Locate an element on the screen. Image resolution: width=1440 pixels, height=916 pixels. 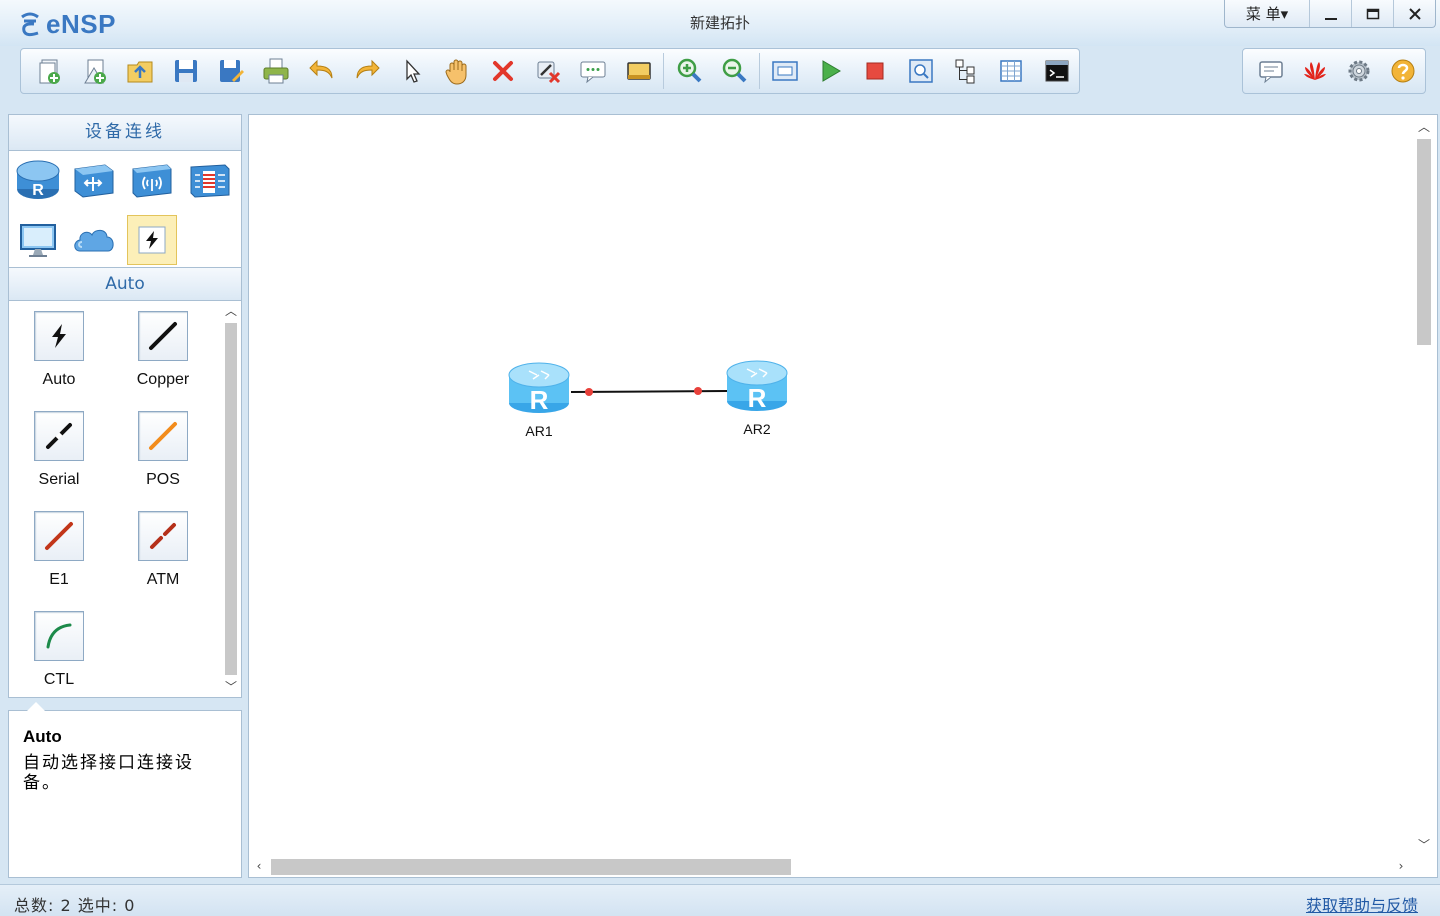
start-devices-button is located at coordinates (829, 71).